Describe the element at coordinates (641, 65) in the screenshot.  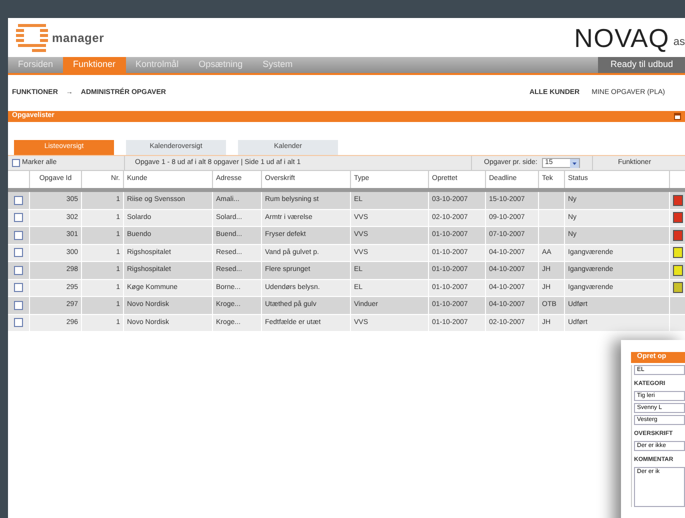
I see `nav-button: Ready til udbud` at that location.